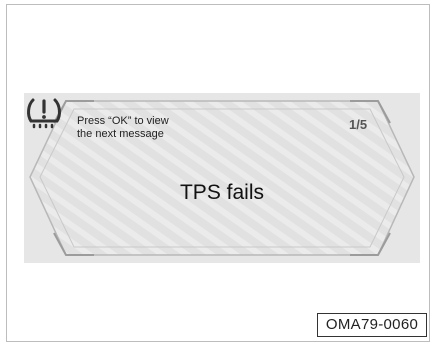 The height and width of the screenshot is (349, 436). Describe the element at coordinates (44, 113) in the screenshot. I see `tpms-warning-icon` at that location.